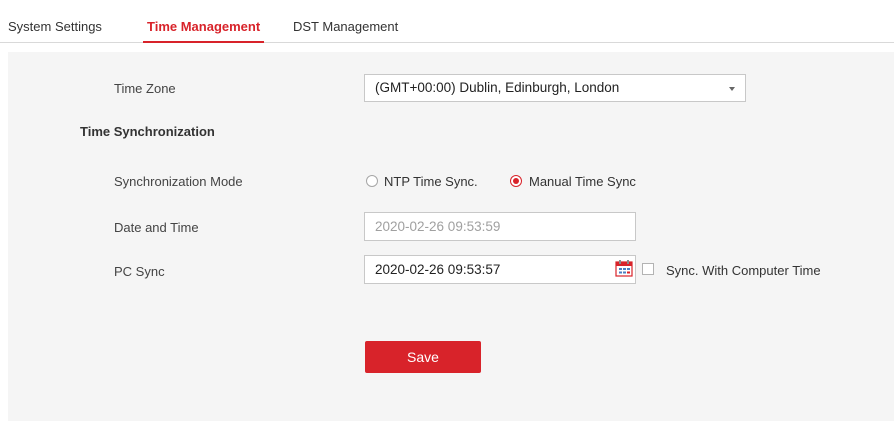 The height and width of the screenshot is (421, 894). I want to click on time-zone-select: (GMT+00:00) Dublin, Edinburgh, London, so click(555, 88).